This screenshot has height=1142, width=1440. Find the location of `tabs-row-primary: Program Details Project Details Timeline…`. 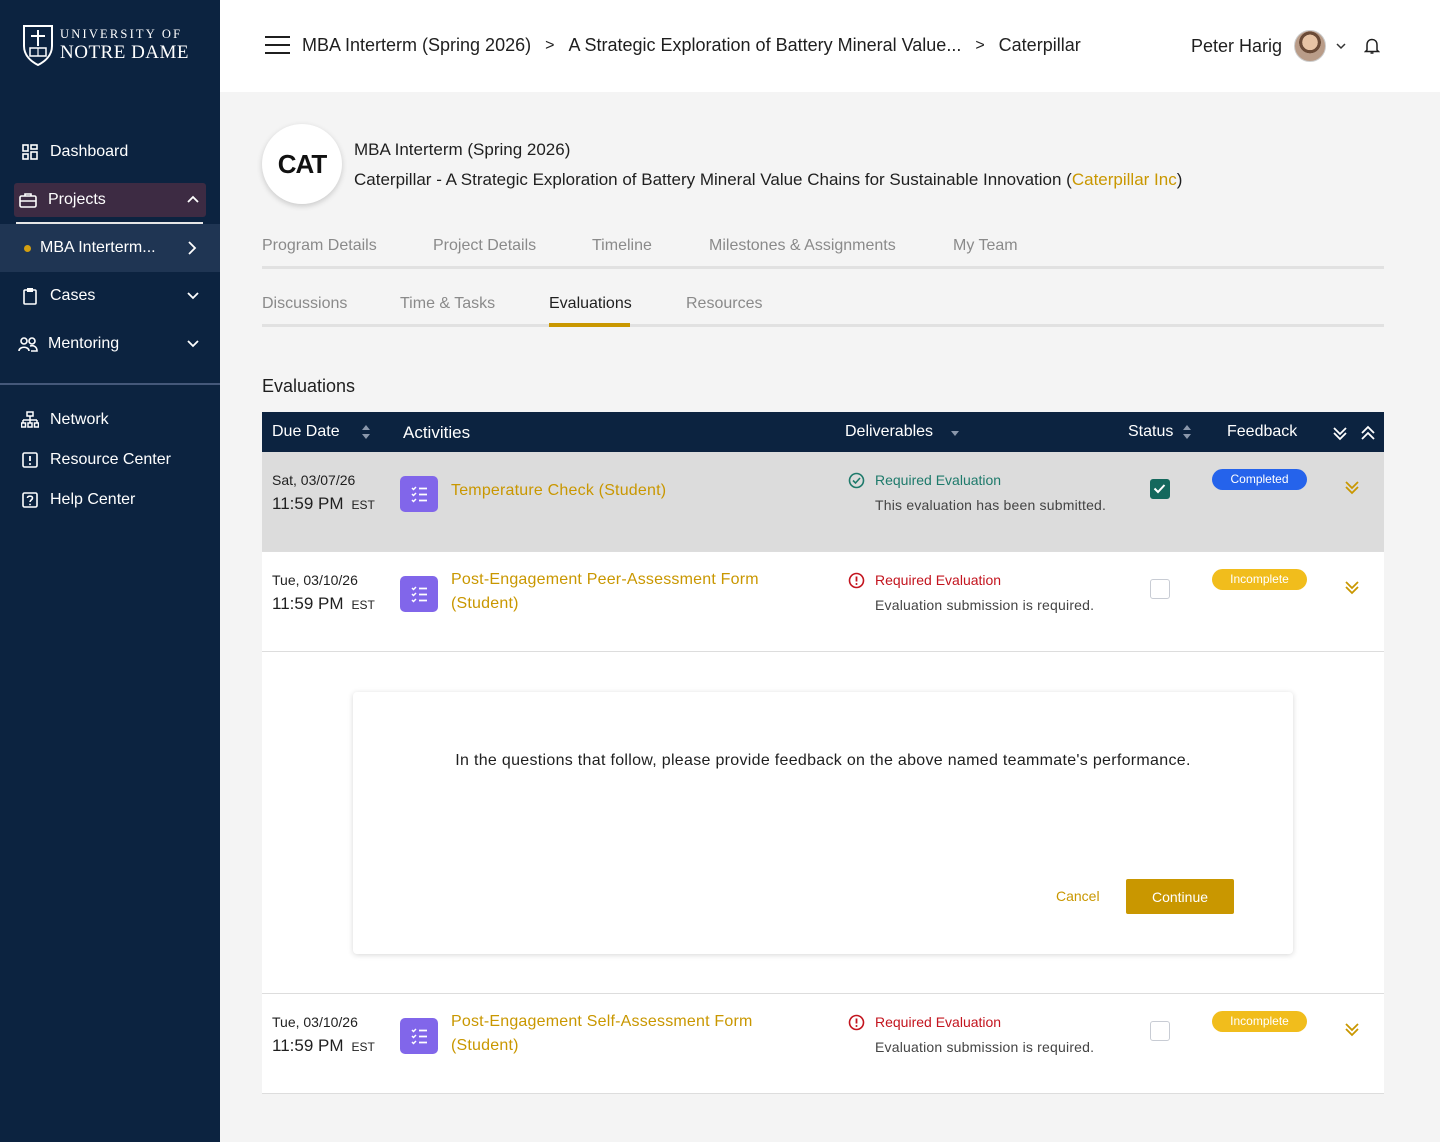

tabs-row-primary: Program Details Project Details Timeline… is located at coordinates (823, 253).